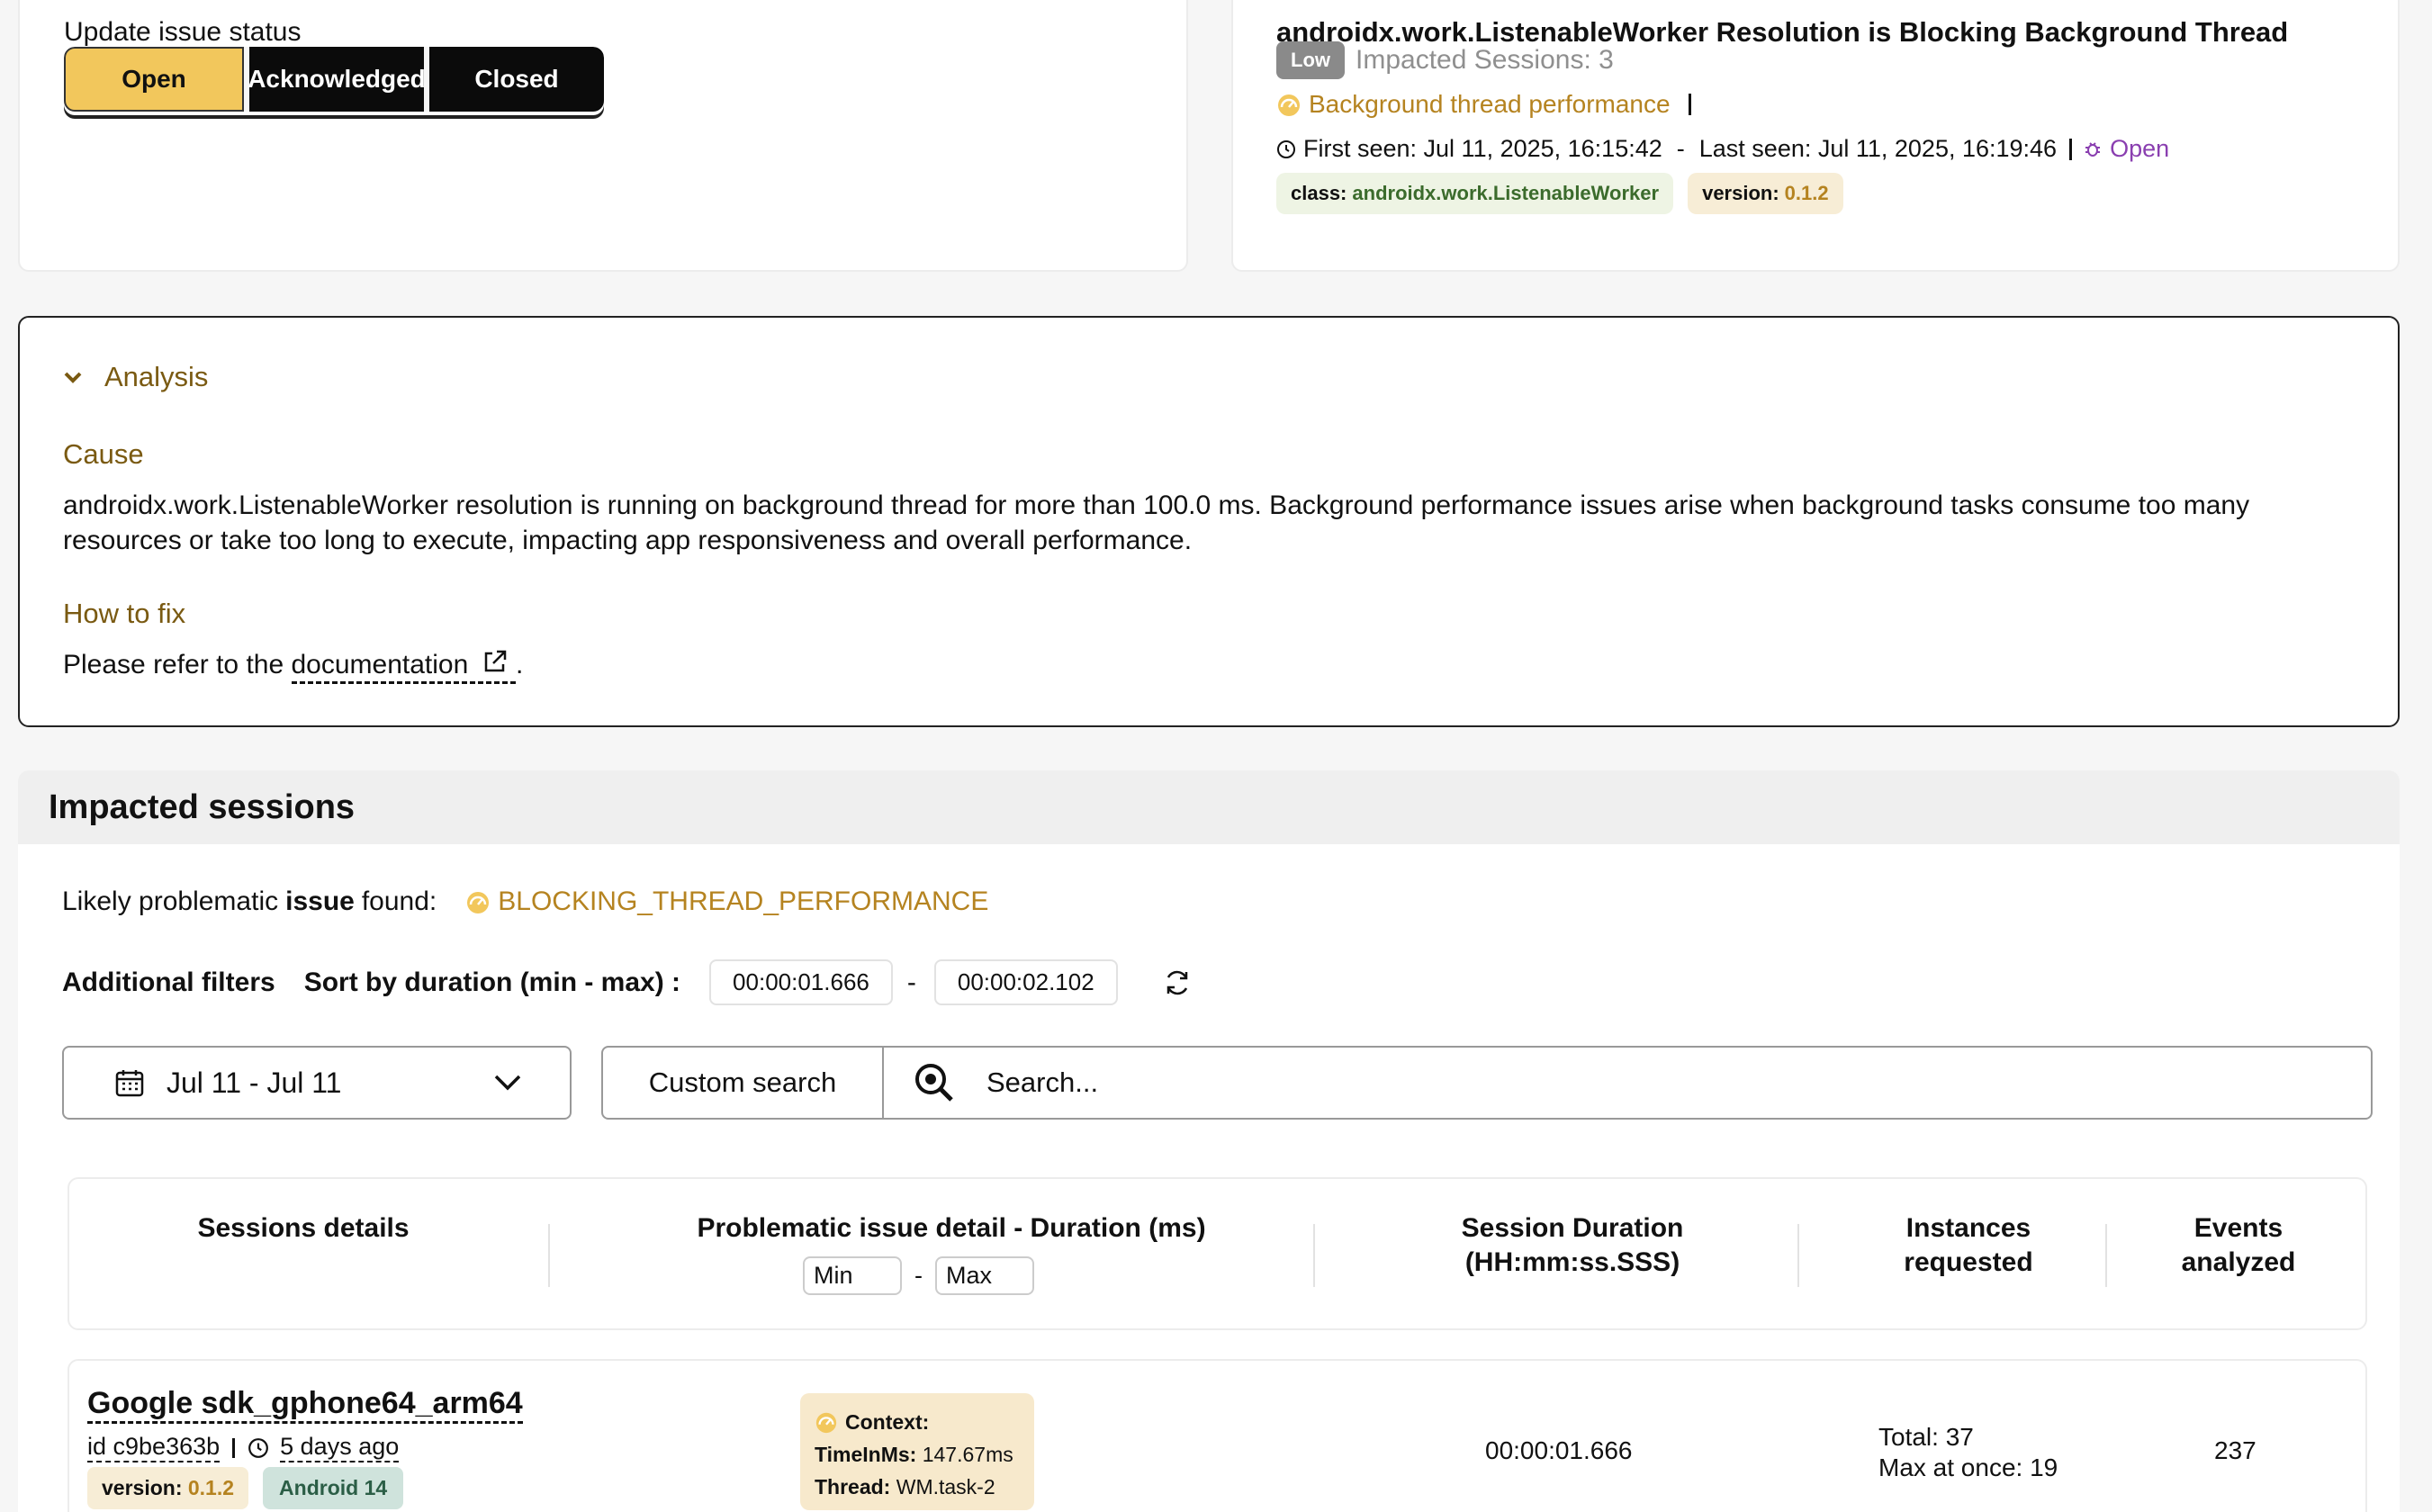  What do you see at coordinates (173, 665) in the screenshot?
I see `fix-prefix: Please refer to the` at bounding box center [173, 665].